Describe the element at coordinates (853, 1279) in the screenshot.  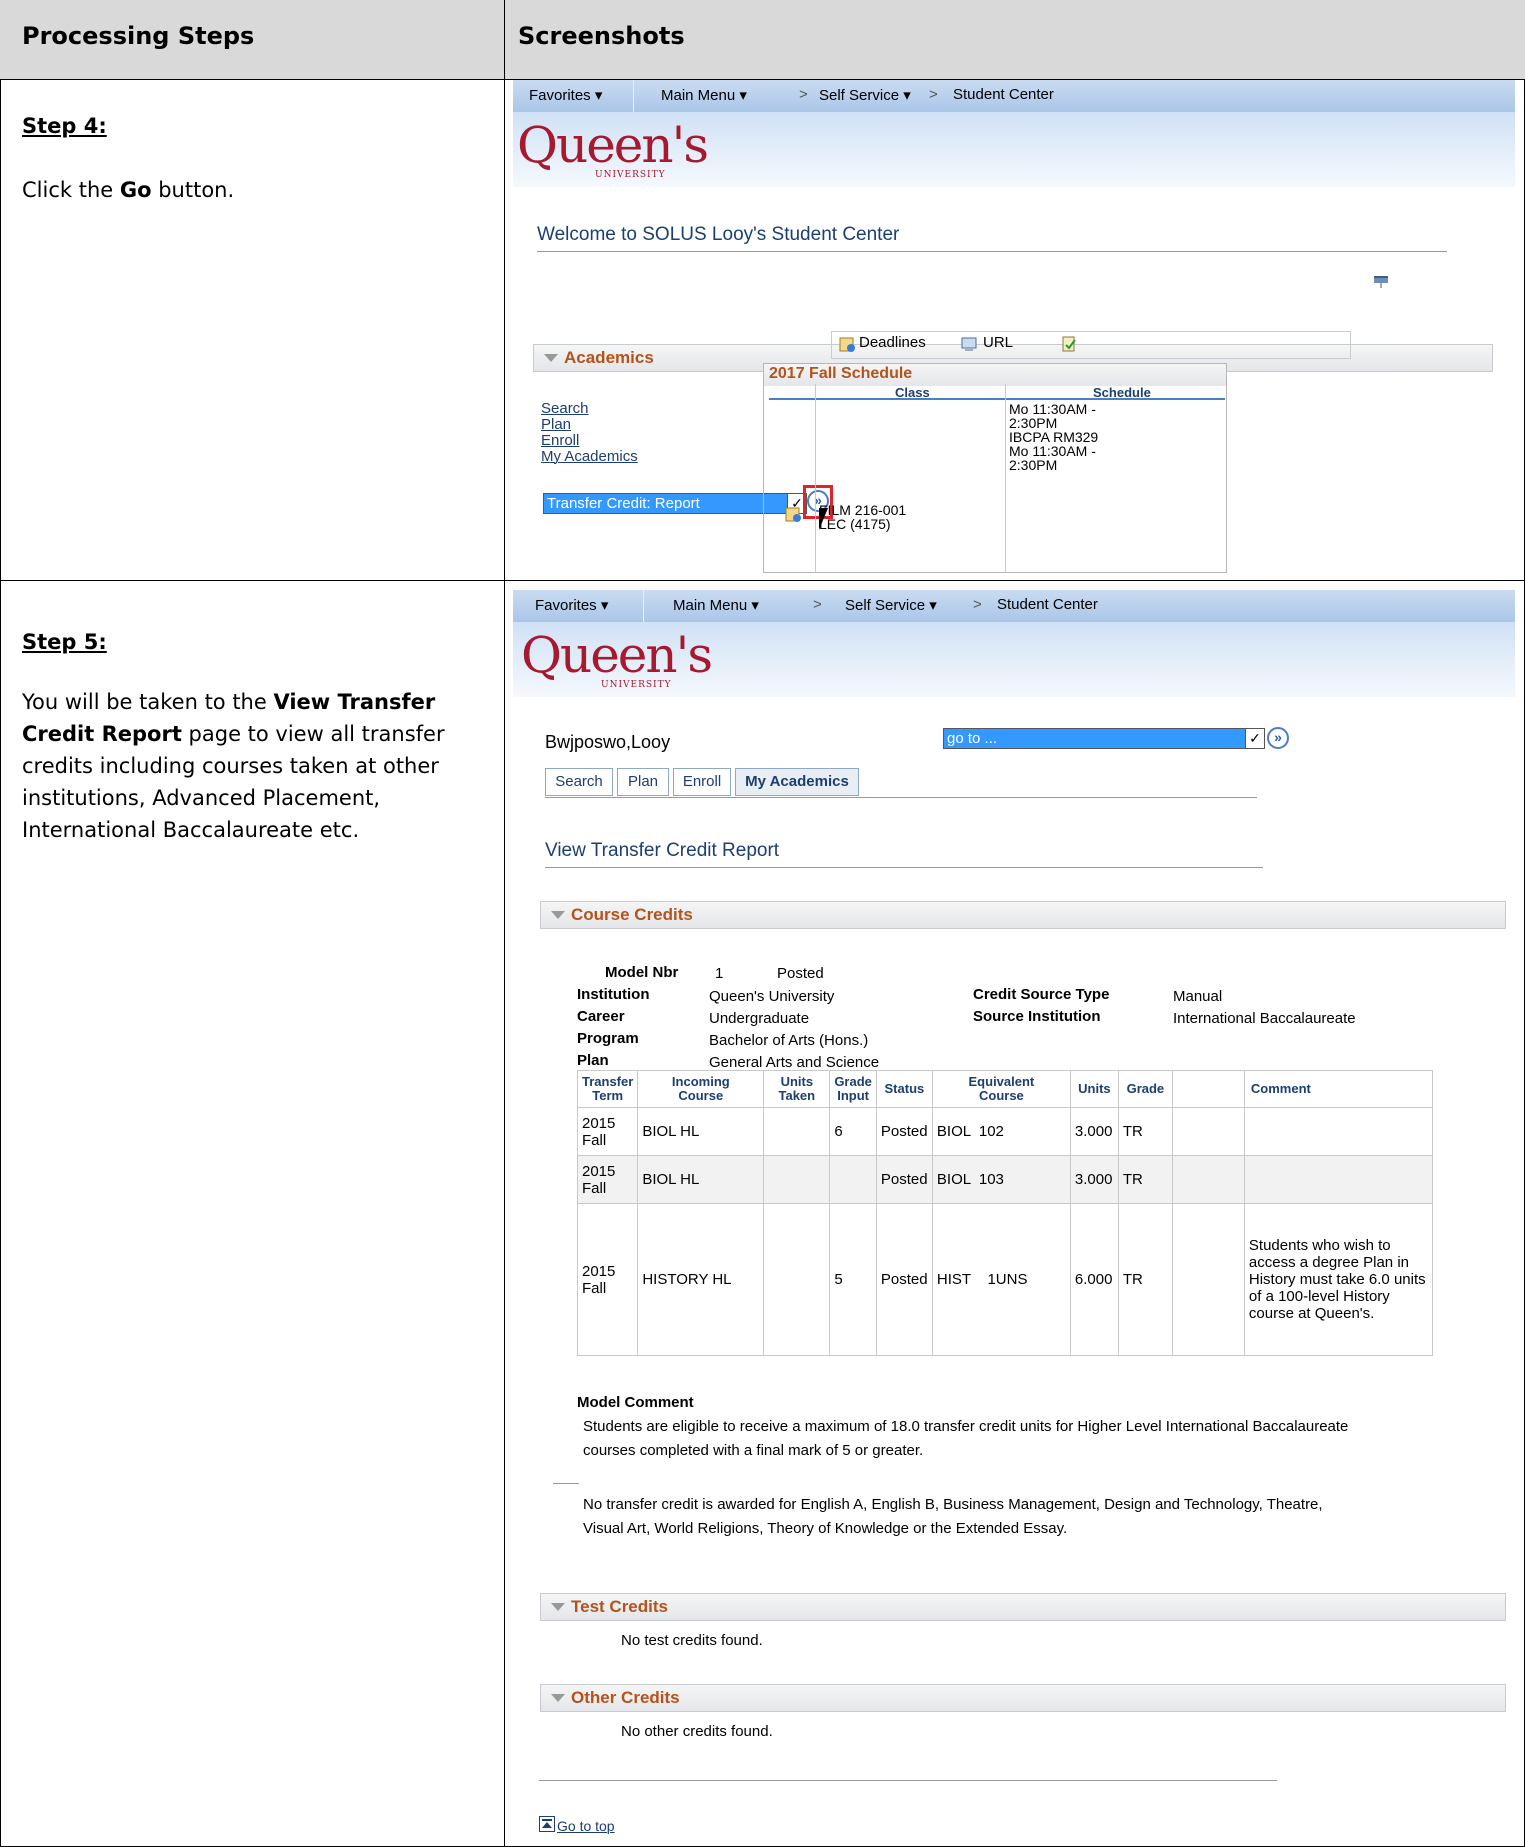
I see `cell-grade-input: 5` at that location.